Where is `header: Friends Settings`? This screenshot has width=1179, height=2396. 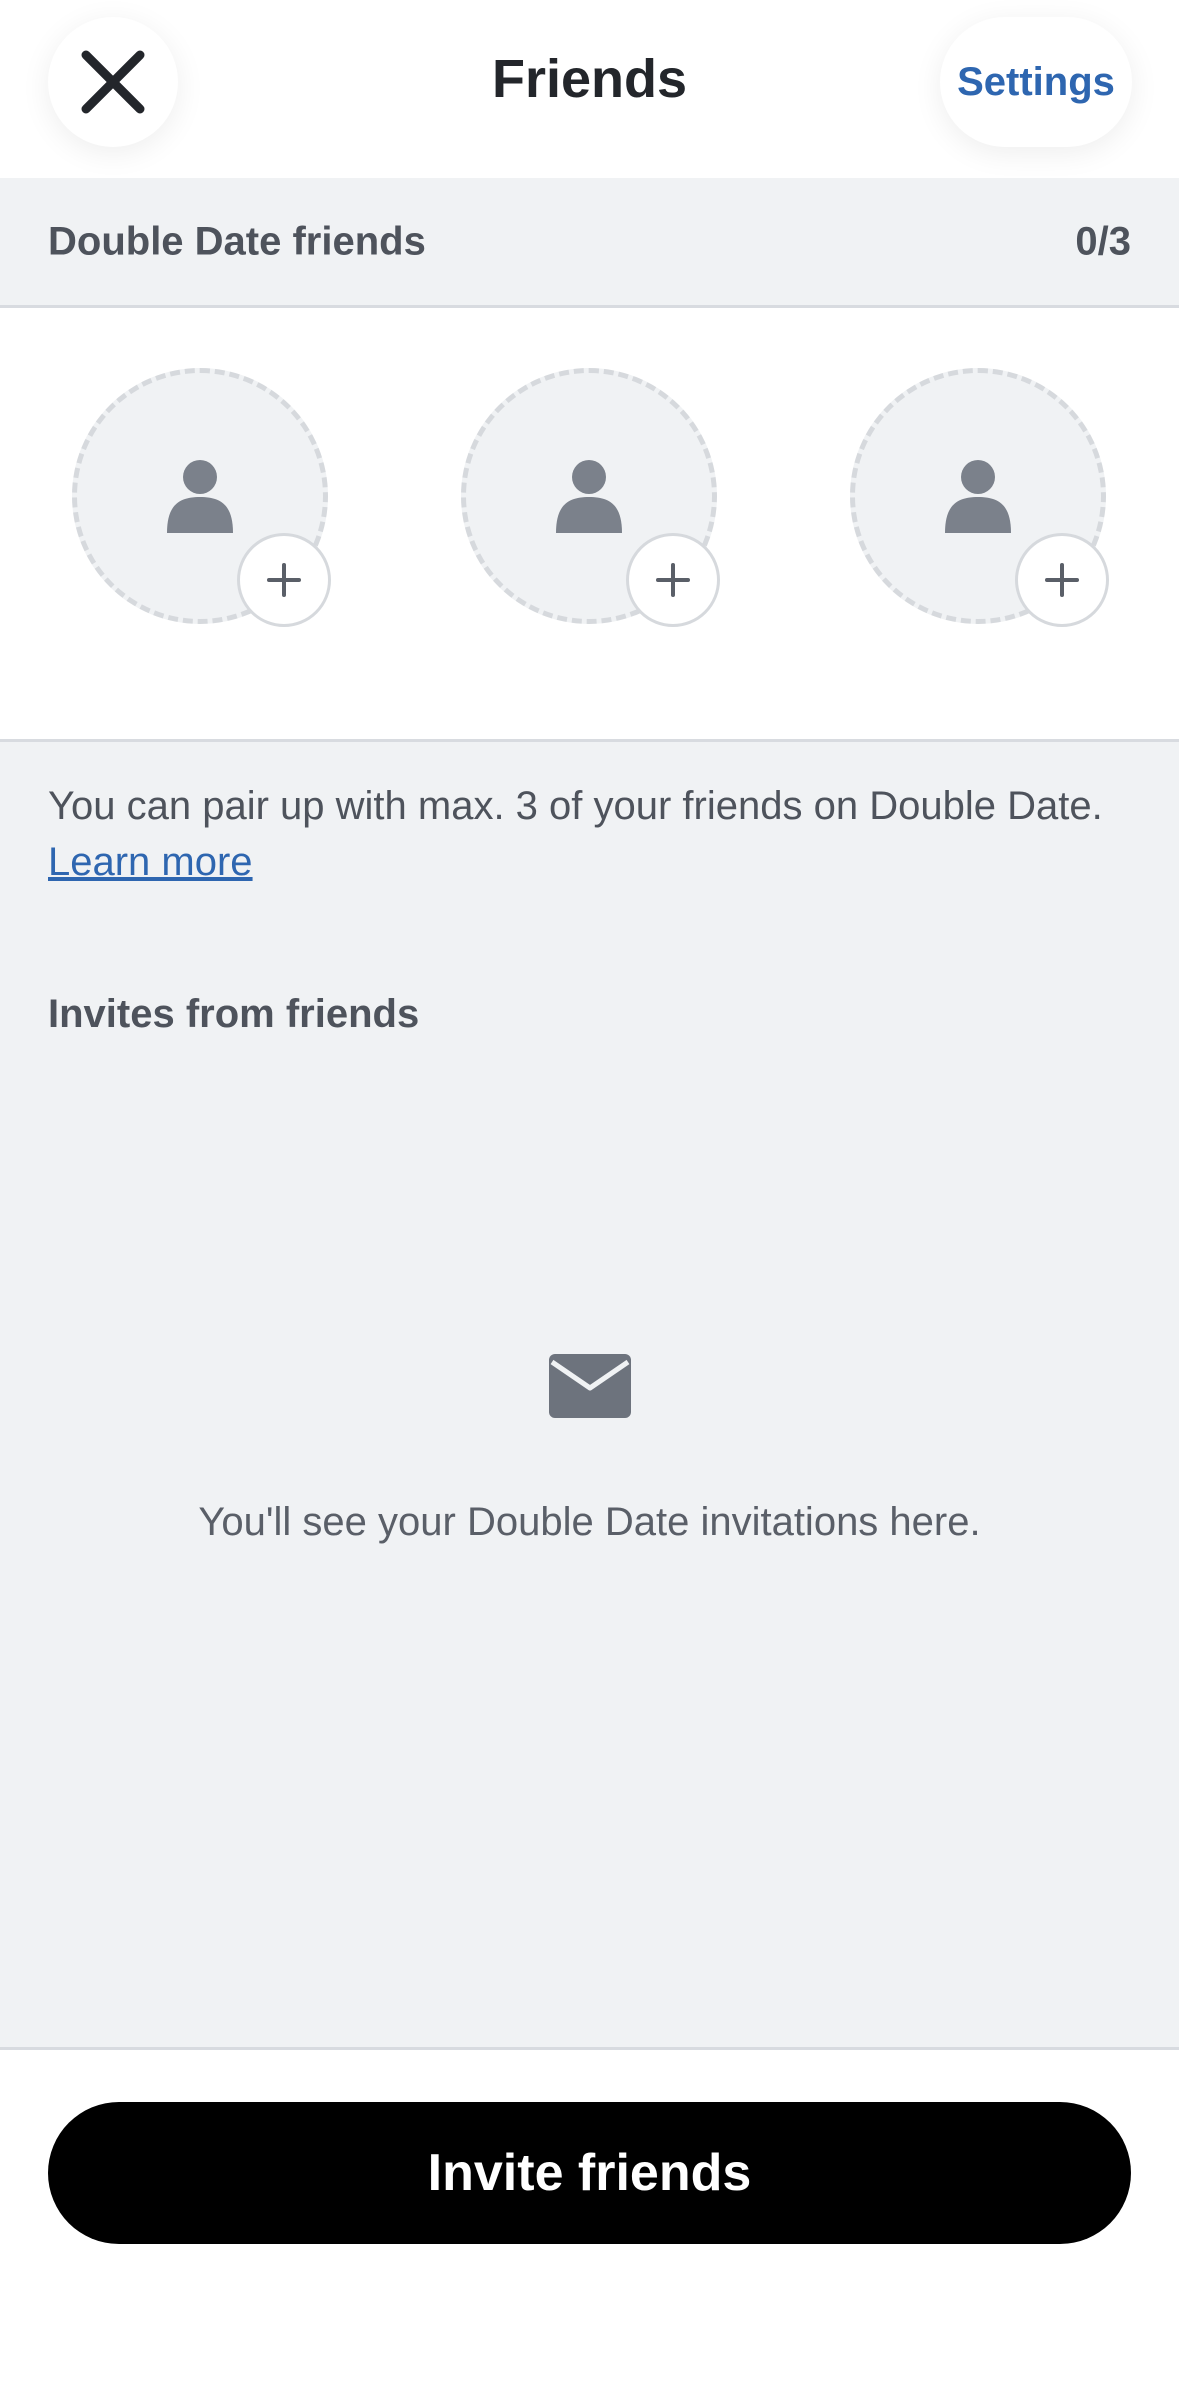
header: Friends Settings is located at coordinates (589, 89).